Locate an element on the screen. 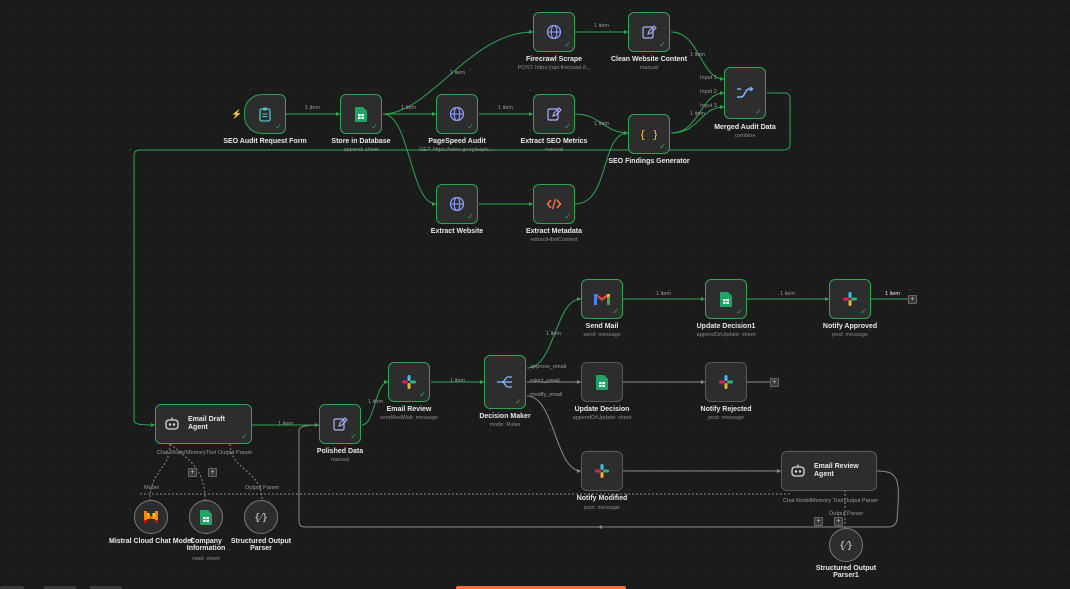 The width and height of the screenshot is (1070, 589). node-update-decision is located at coordinates (602, 382).